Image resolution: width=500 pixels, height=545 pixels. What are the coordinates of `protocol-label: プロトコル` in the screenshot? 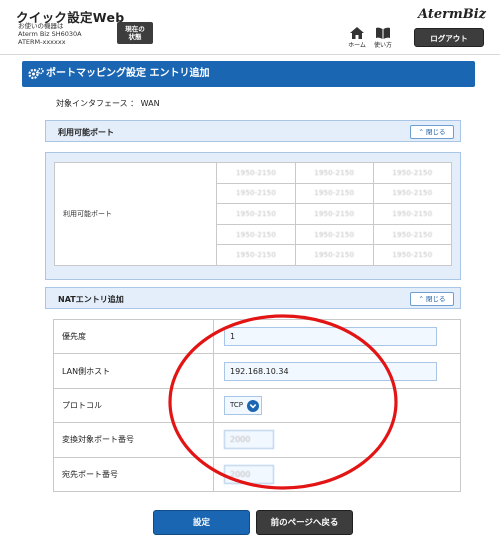 It's located at (133, 405).